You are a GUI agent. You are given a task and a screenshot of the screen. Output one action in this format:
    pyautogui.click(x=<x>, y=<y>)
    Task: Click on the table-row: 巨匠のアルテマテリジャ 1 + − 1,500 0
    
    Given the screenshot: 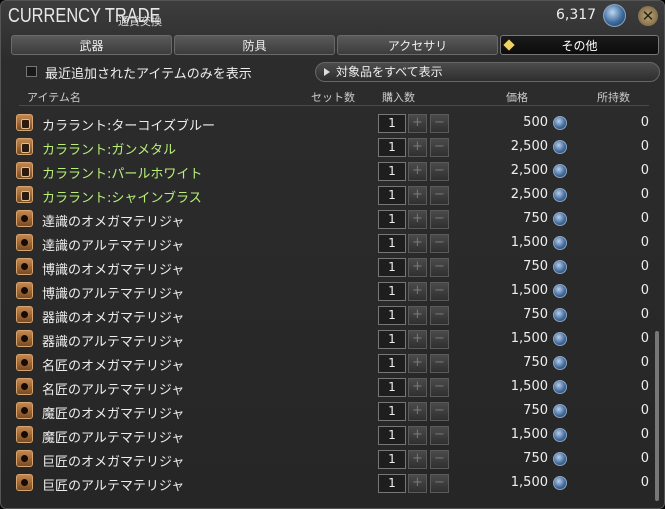 What is the action you would take?
    pyautogui.click(x=332, y=483)
    